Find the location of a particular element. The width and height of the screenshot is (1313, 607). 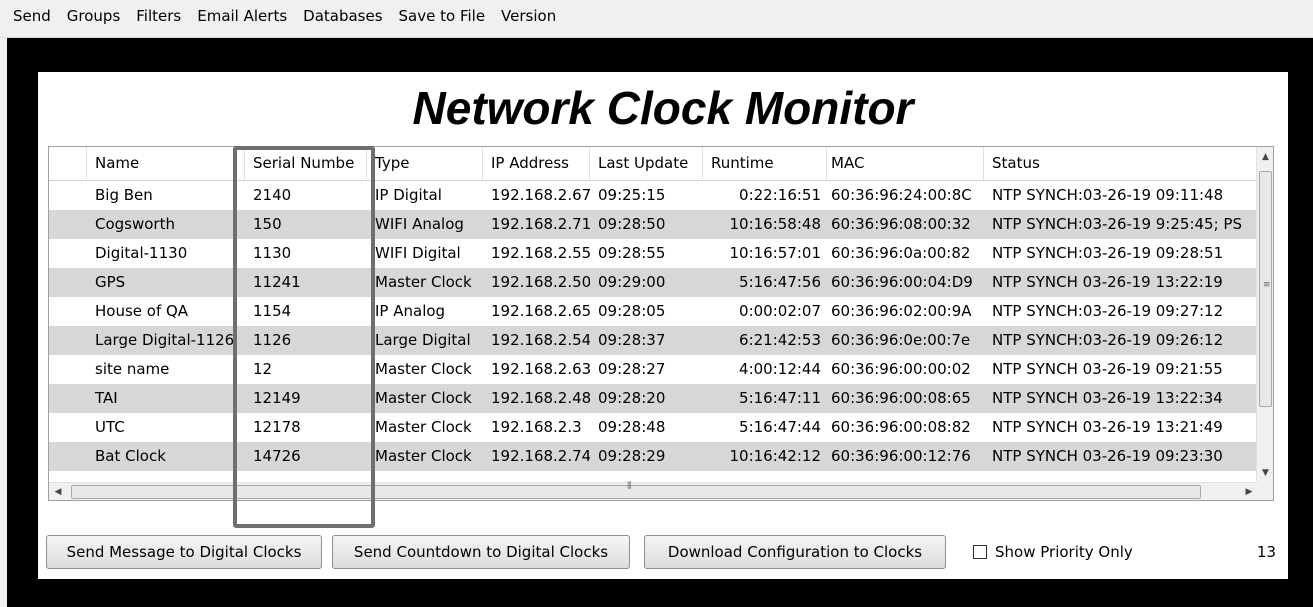

vertical-scroll-thumb: ≡ is located at coordinates (1265, 289).